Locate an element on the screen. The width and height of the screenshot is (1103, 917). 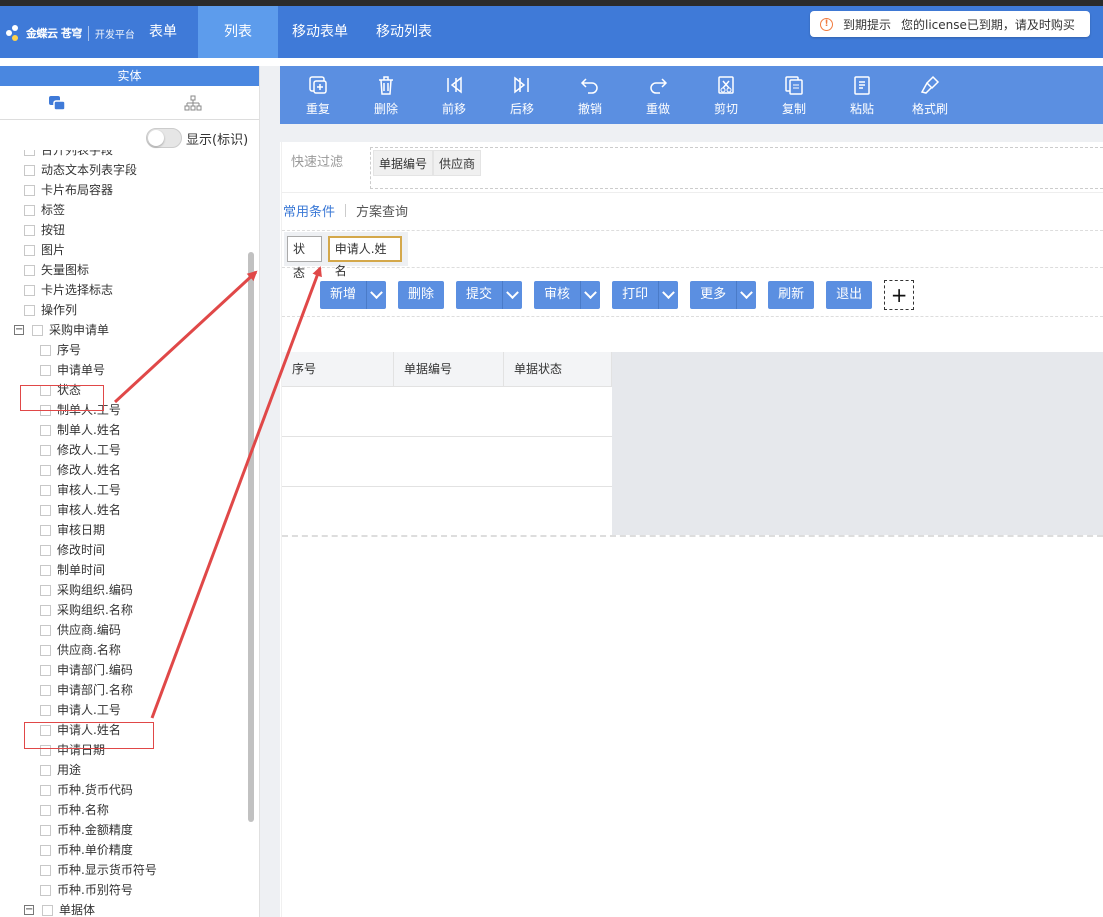
toolbar-button-move-right: 后移 is located at coordinates (522, 95).